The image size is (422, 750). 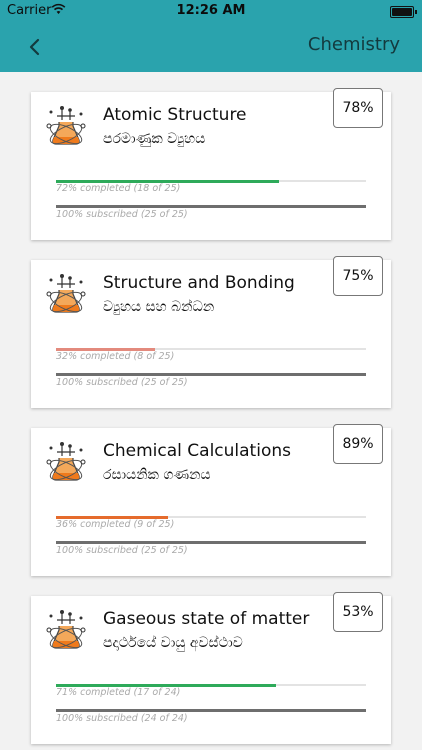 What do you see at coordinates (122, 718) in the screenshot?
I see `subscription-label: 100% subscribed (24 of 24)` at bounding box center [122, 718].